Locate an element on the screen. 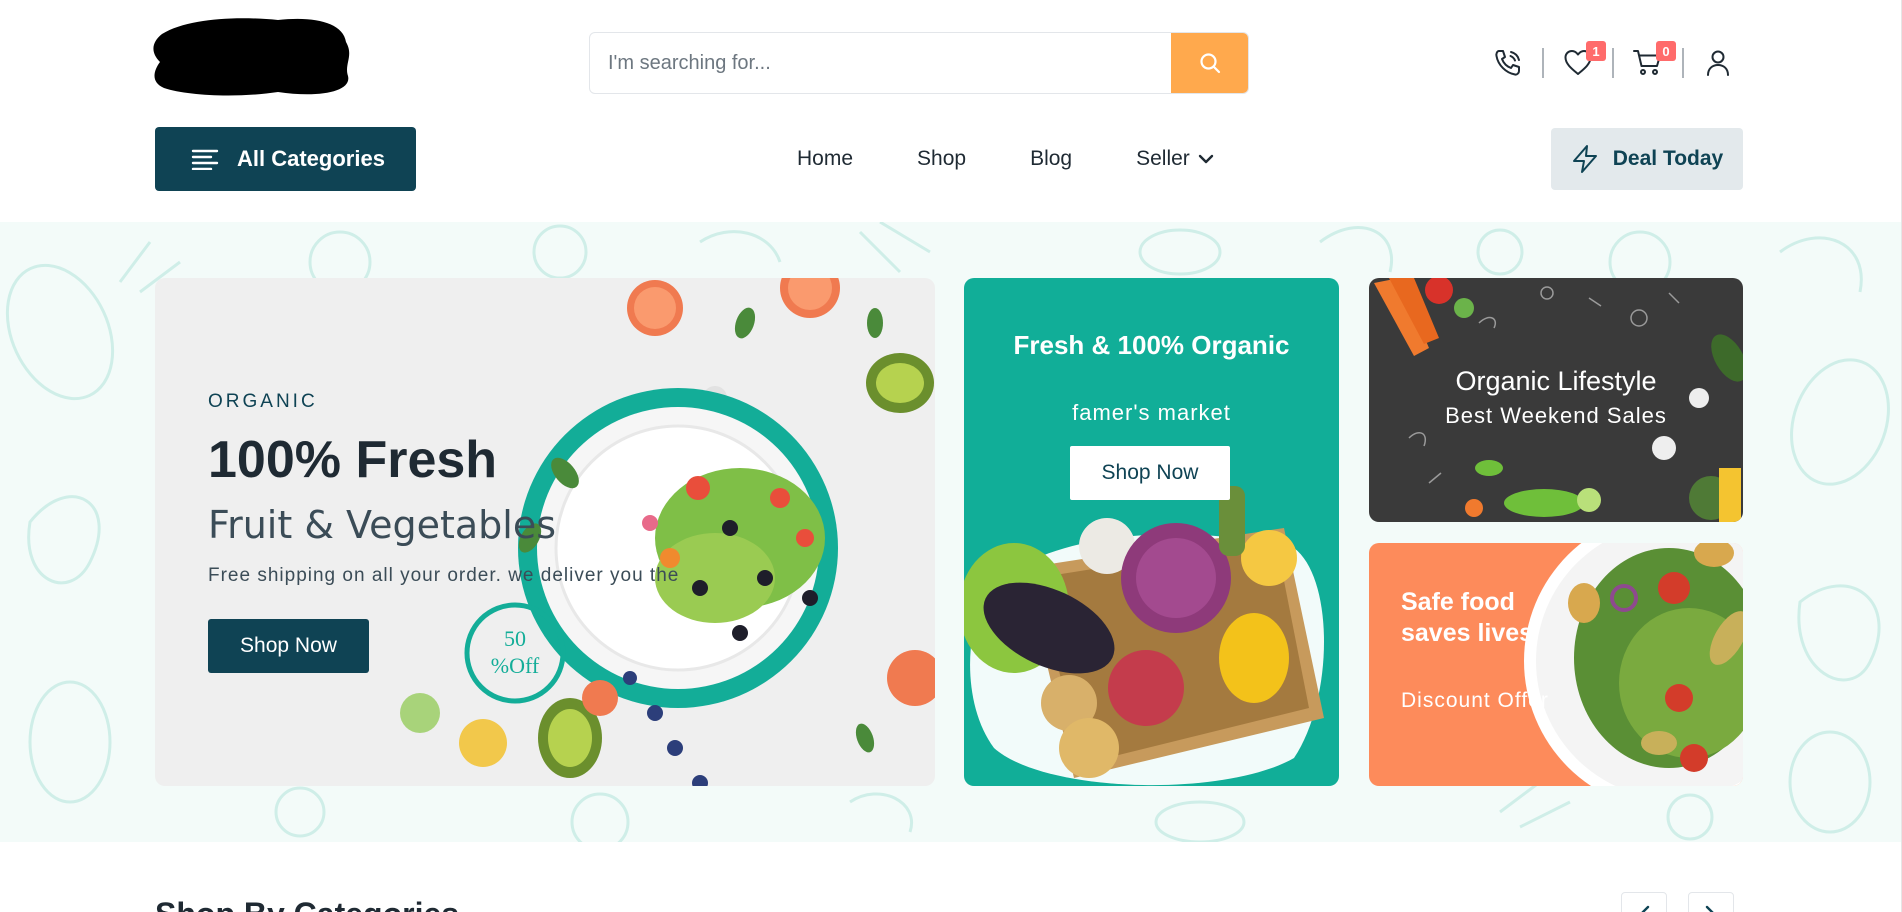  search-button is located at coordinates (1209, 63).